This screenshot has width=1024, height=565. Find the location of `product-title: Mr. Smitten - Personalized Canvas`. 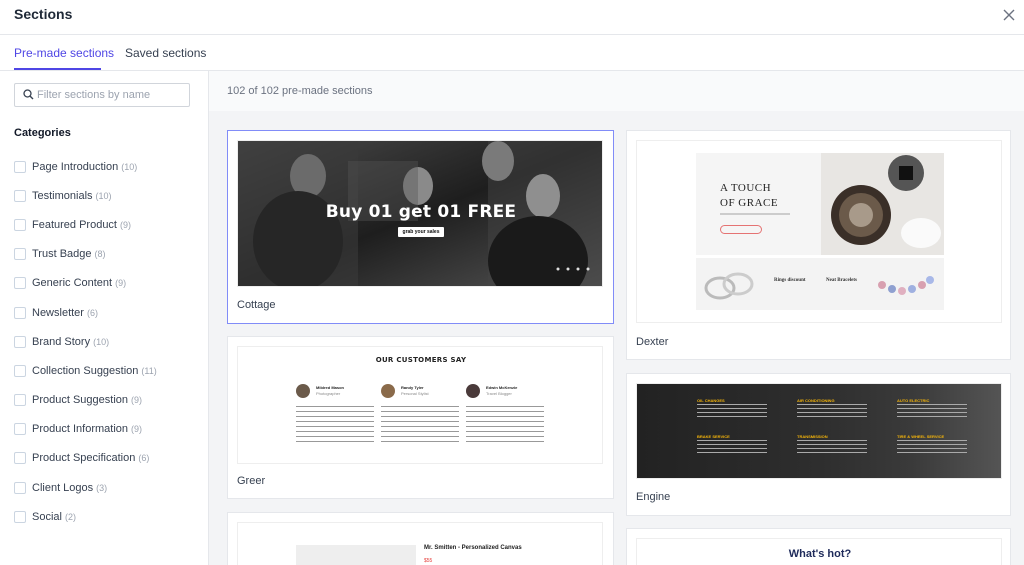

product-title: Mr. Smitten - Personalized Canvas is located at coordinates (473, 548).